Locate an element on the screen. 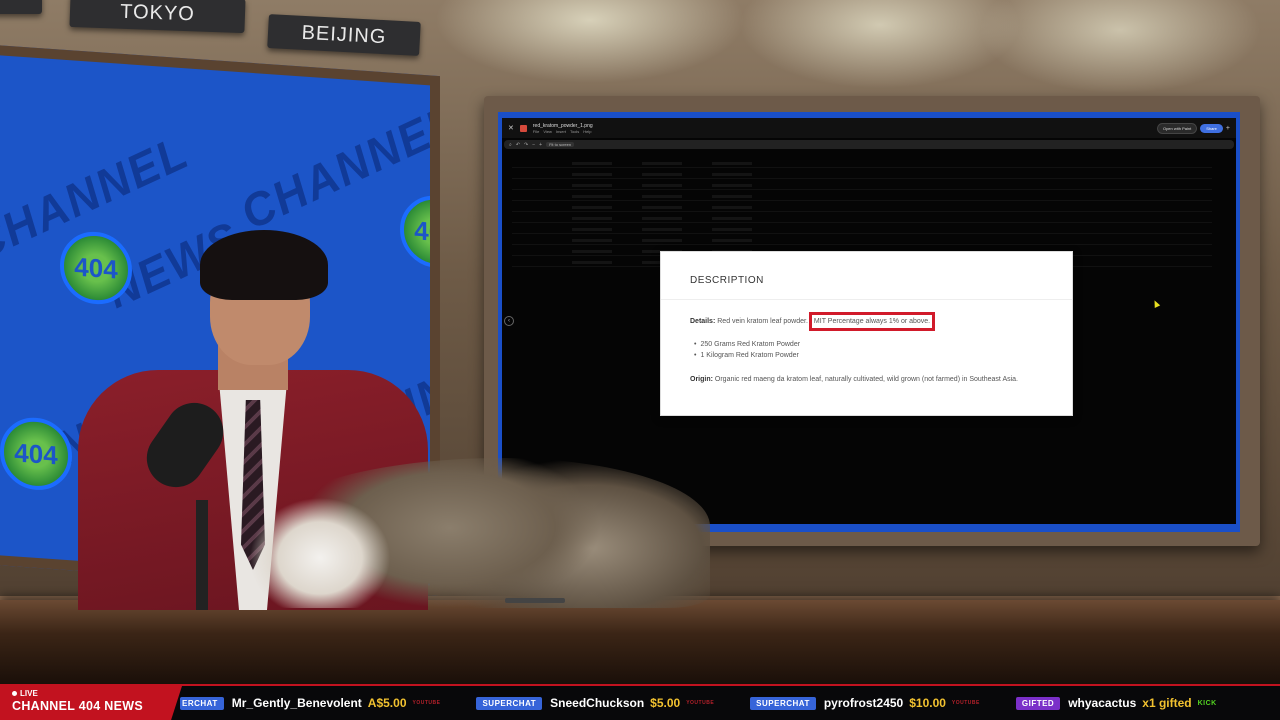  description-heading: DESCRIPTION is located at coordinates (727, 280).